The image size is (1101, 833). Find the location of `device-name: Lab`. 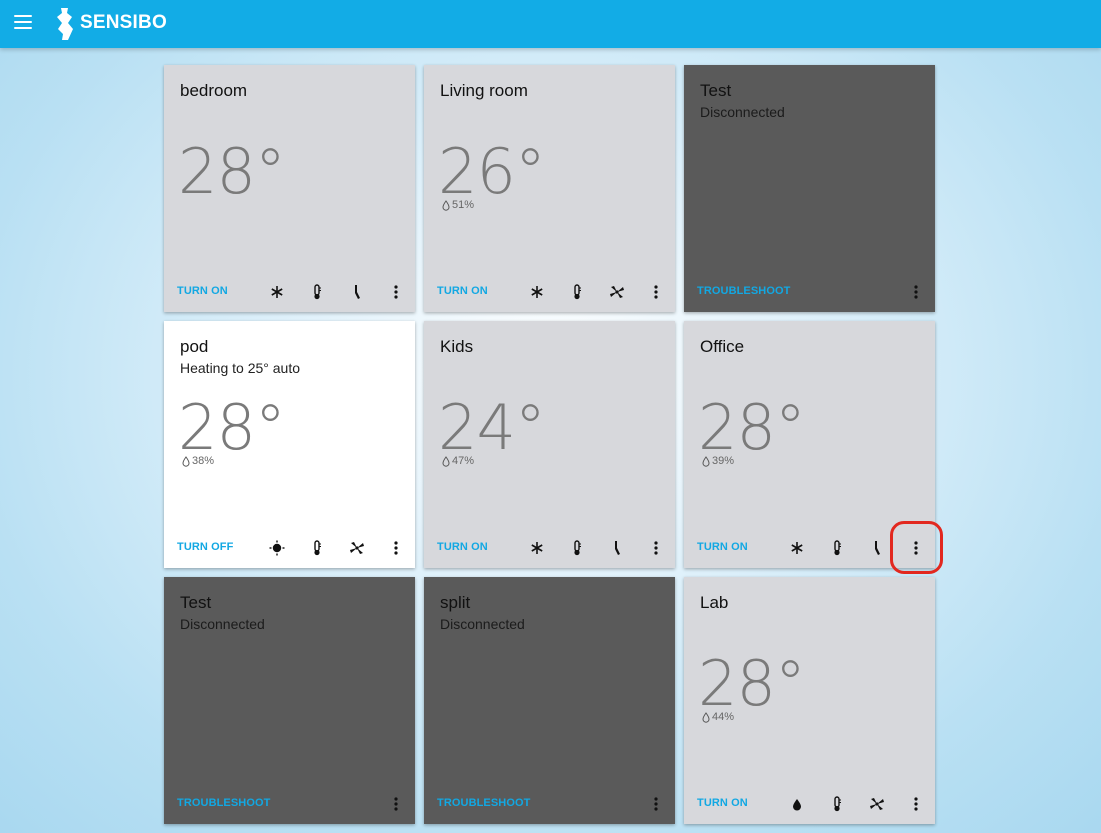

device-name: Lab is located at coordinates (714, 602).